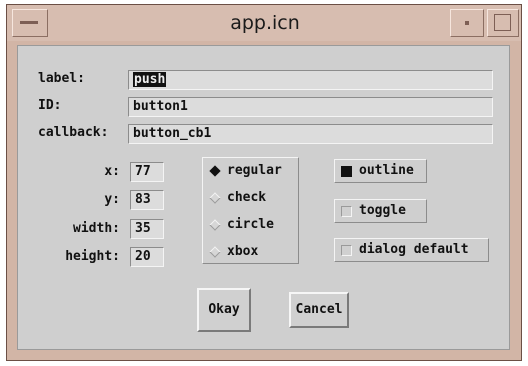 The height and width of the screenshot is (366, 528). What do you see at coordinates (265, 23) in the screenshot?
I see `window-title: app.icn` at bounding box center [265, 23].